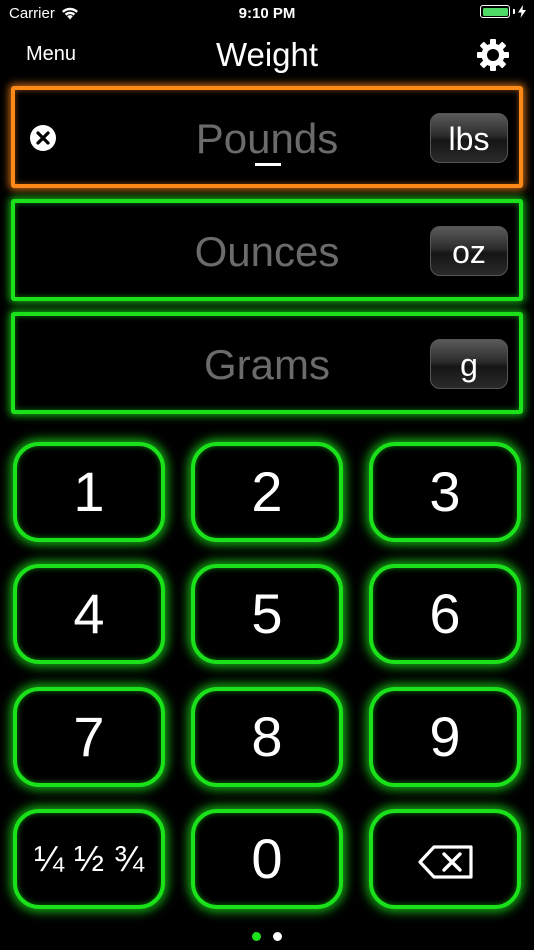 This screenshot has width=534, height=950. Describe the element at coordinates (89, 492) in the screenshot. I see `key-1: 1` at that location.